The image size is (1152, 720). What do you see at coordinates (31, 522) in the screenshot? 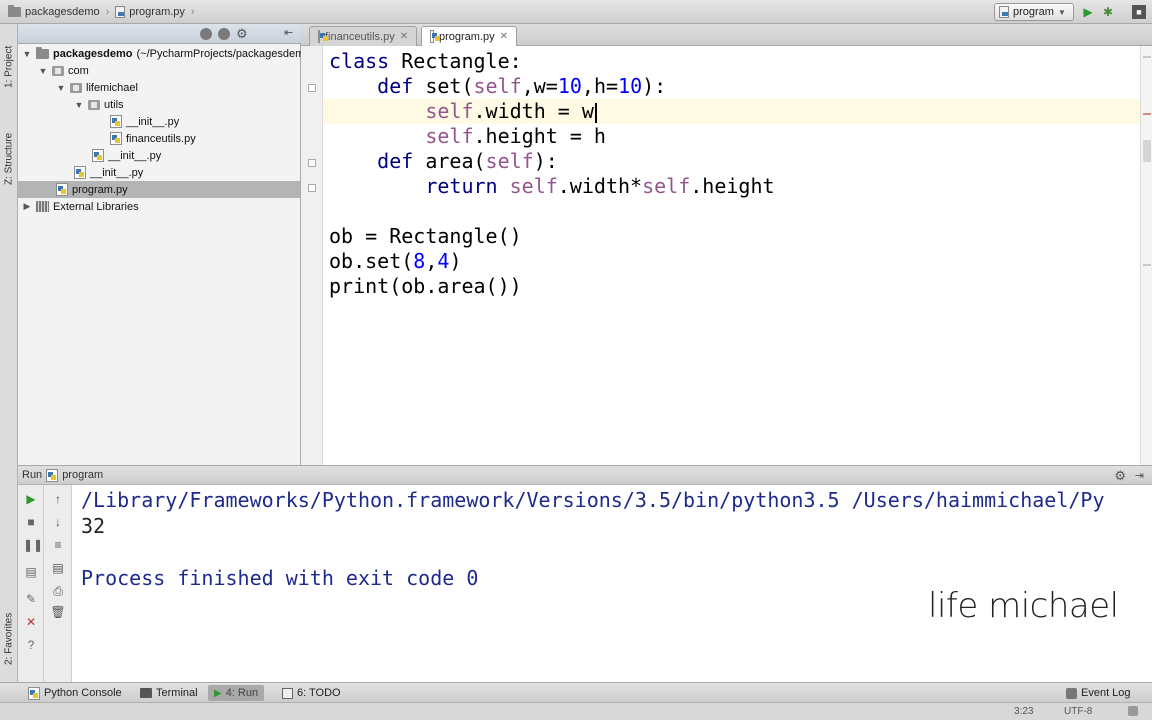
I see `stop-icon: ■` at bounding box center [31, 522].